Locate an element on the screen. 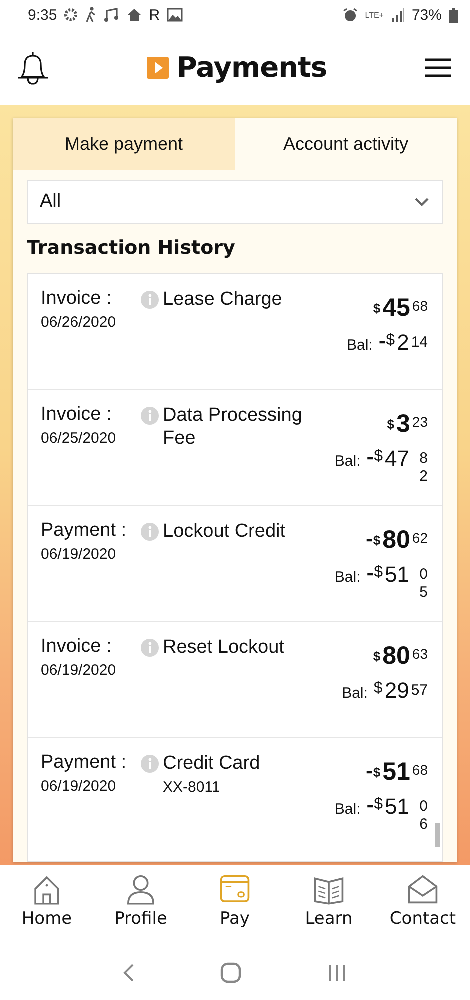 This screenshot has height=1000, width=470. network-label: LTE+ is located at coordinates (374, 15).